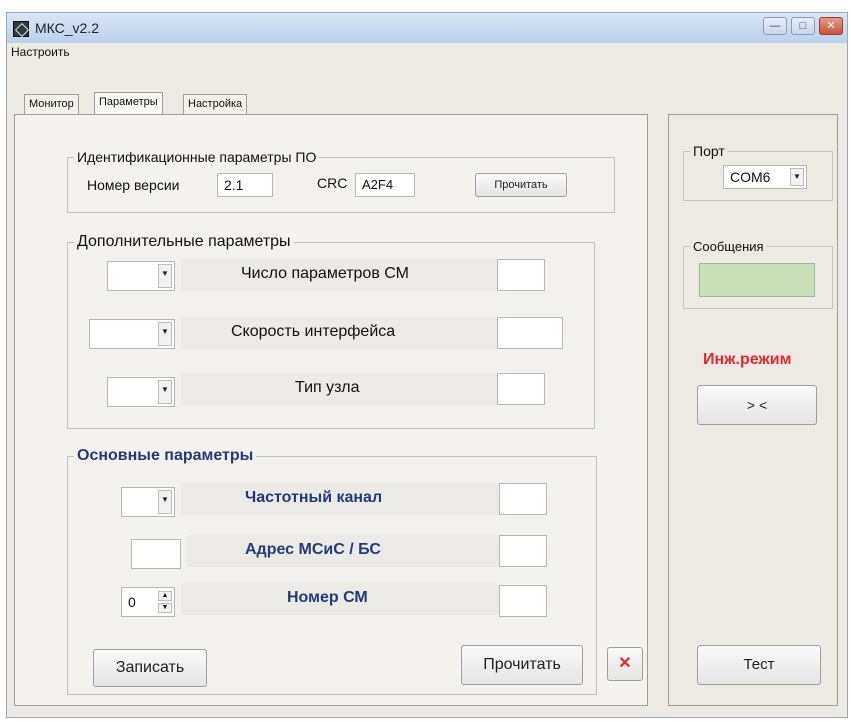 Image resolution: width=851 pixels, height=722 pixels. What do you see at coordinates (165, 596) in the screenshot?
I see `spin-up-icon: ▲` at bounding box center [165, 596].